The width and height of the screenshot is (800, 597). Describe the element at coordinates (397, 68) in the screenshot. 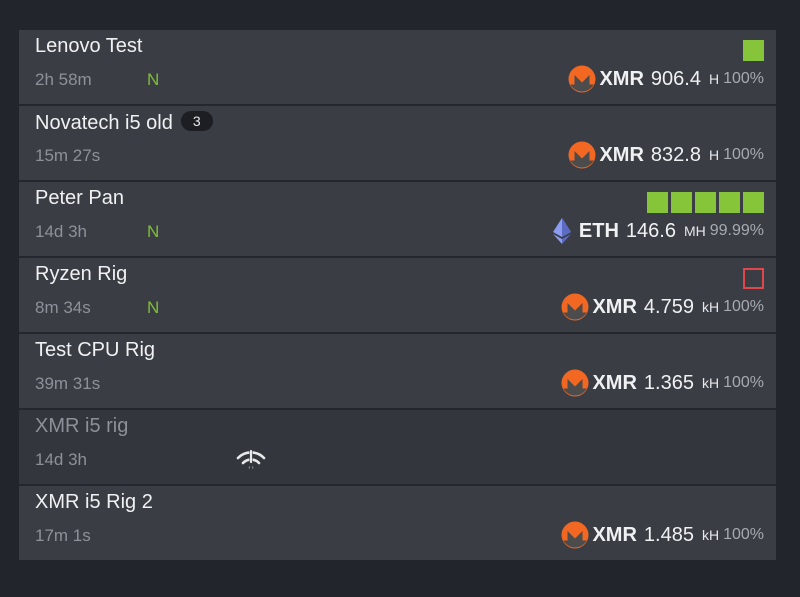

I see `rig-row: Lenovo Test 2h 58m N XMR 906.4 H 100%` at that location.